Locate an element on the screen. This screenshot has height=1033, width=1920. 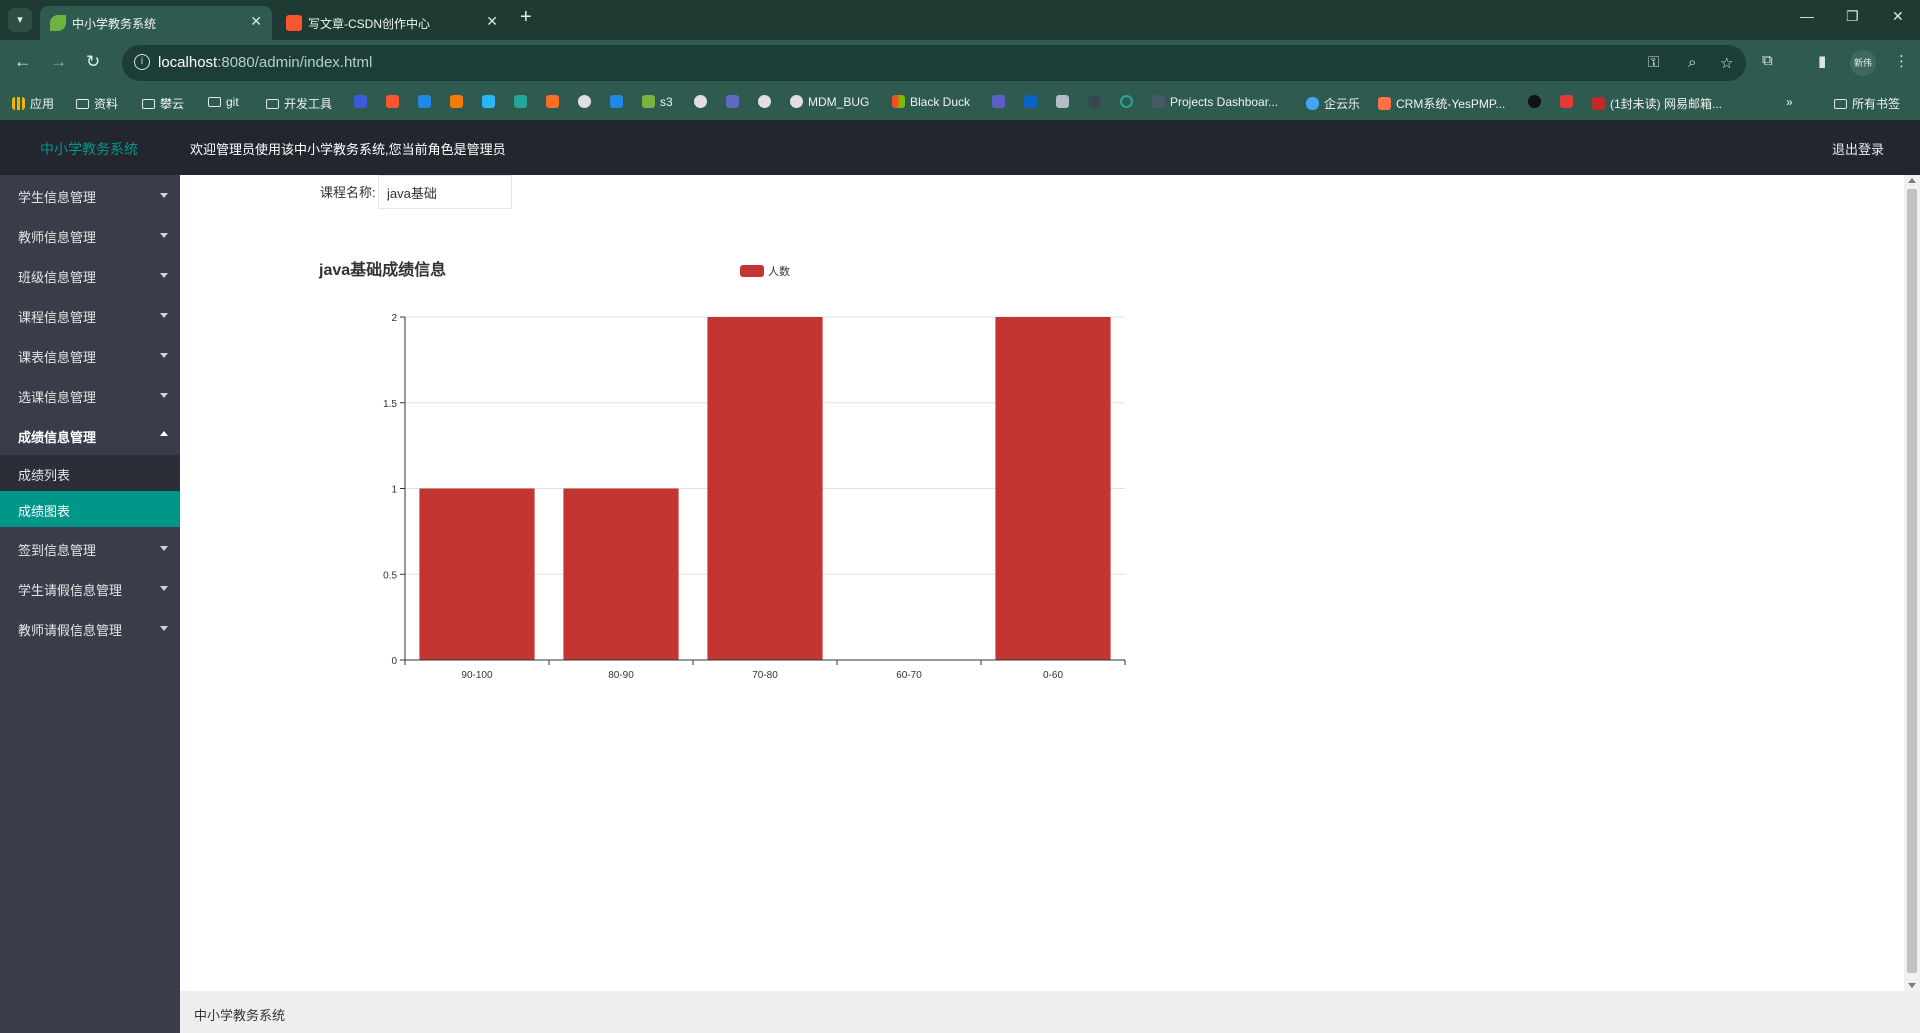
profile-avatar: 新伟 is located at coordinates (1863, 63).